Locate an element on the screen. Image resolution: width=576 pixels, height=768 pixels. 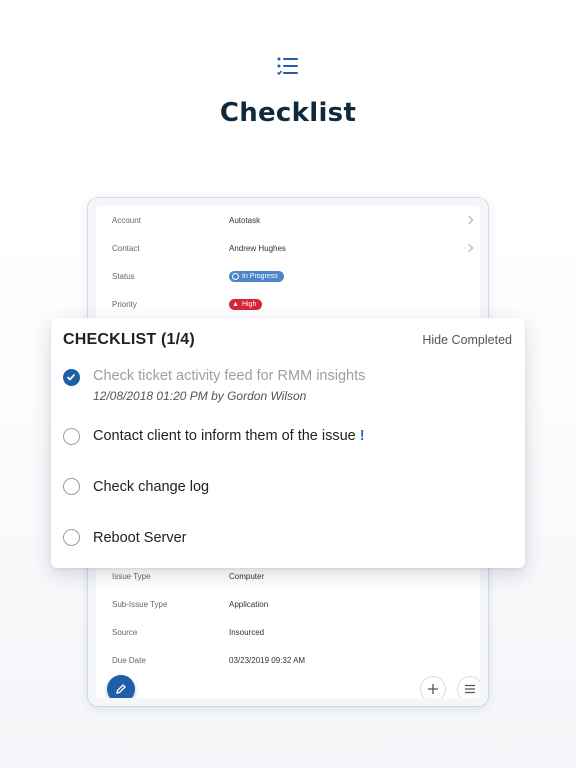
checklist-title: CHECKLIST (1/4) is located at coordinates (129, 339).